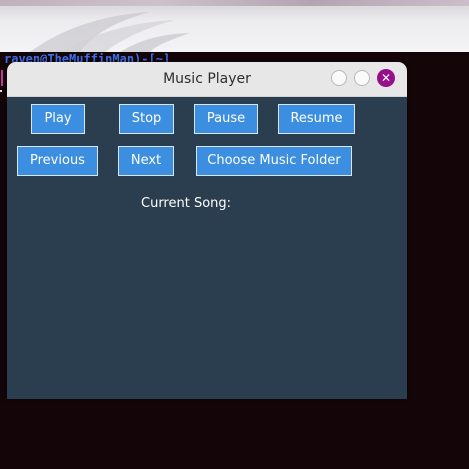 This screenshot has width=469, height=469. What do you see at coordinates (274, 161) in the screenshot?
I see `choose-folder-button: Choose Music Folder` at bounding box center [274, 161].